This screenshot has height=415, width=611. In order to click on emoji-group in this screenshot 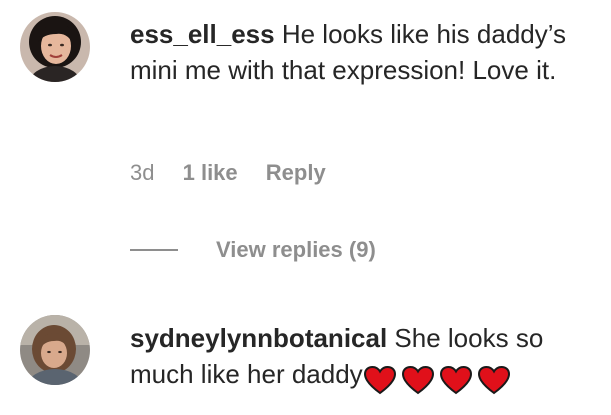, I will do `click(439, 378)`.